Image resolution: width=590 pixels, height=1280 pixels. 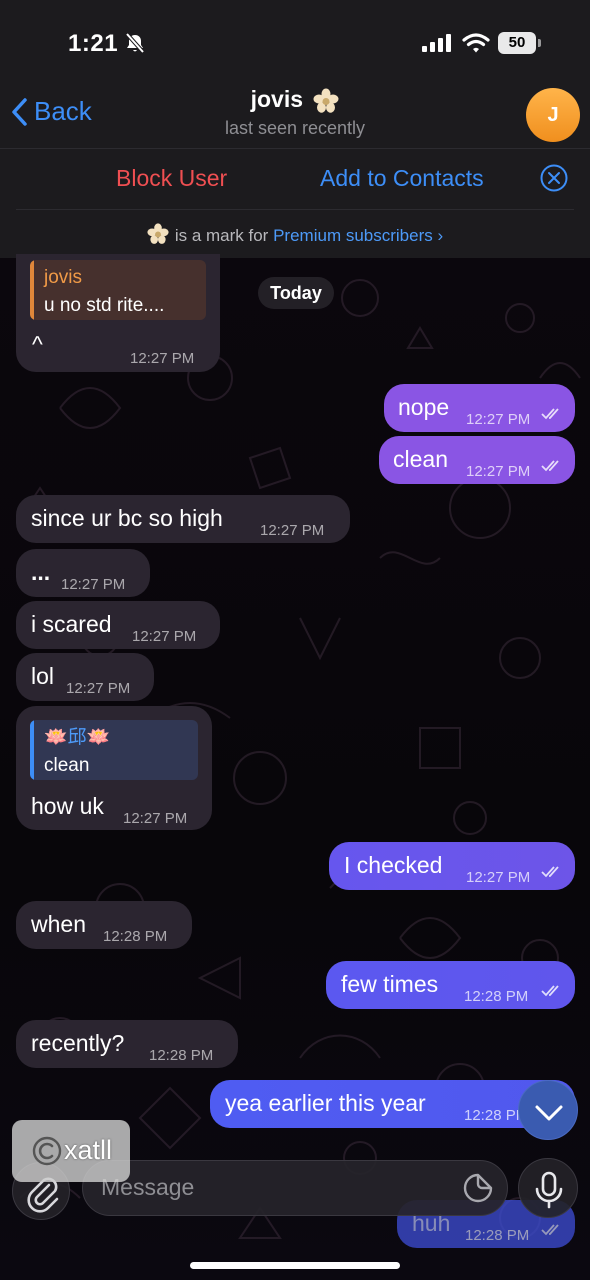 I want to click on reply-preview: 🪷邱🪷 clean, so click(x=114, y=750).